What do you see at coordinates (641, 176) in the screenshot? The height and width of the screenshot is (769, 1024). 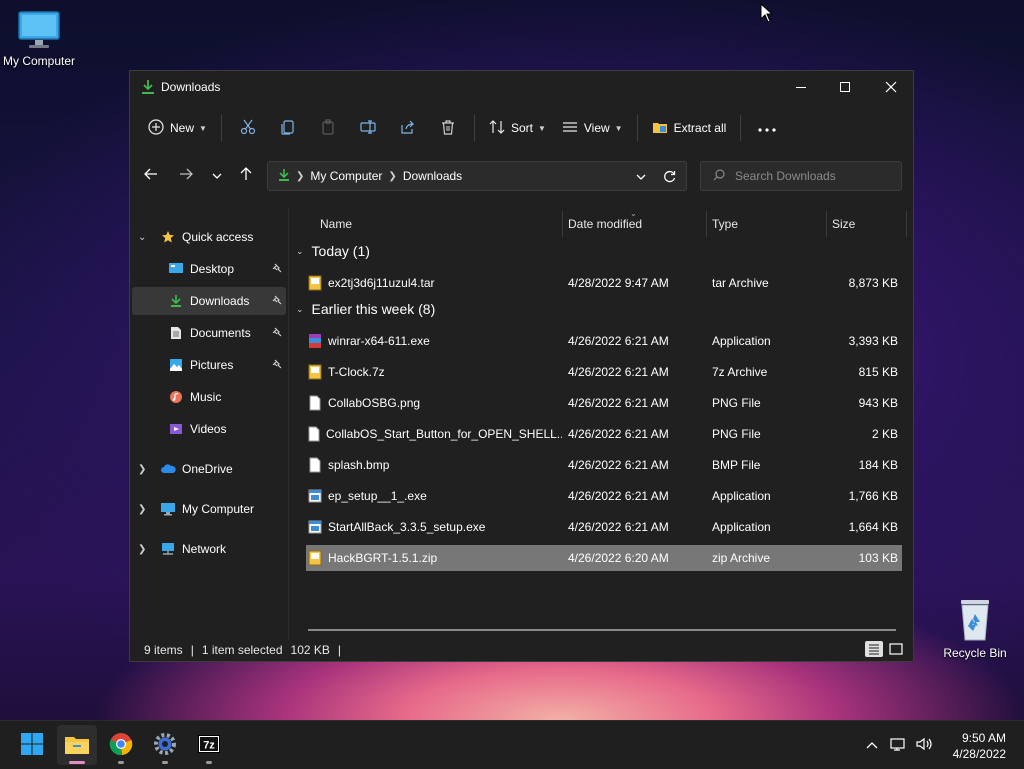 I see `address-dropdown-icon` at bounding box center [641, 176].